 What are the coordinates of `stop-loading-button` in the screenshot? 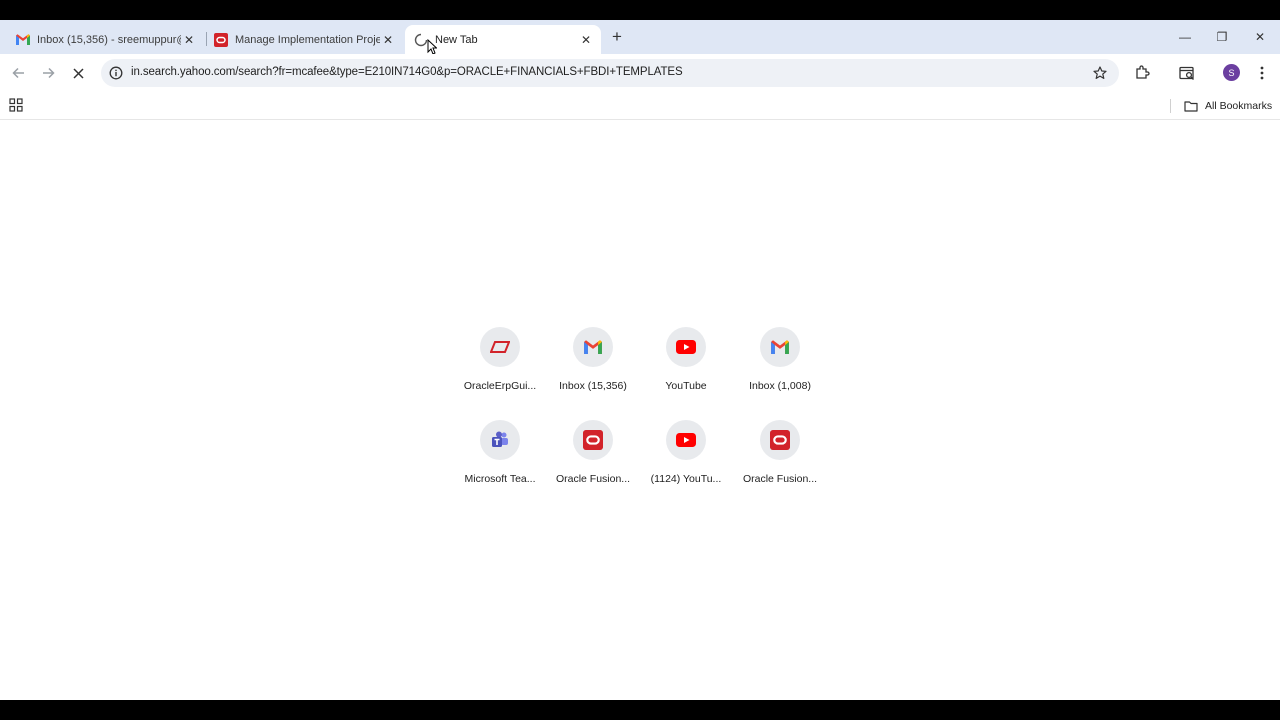 It's located at (78, 73).